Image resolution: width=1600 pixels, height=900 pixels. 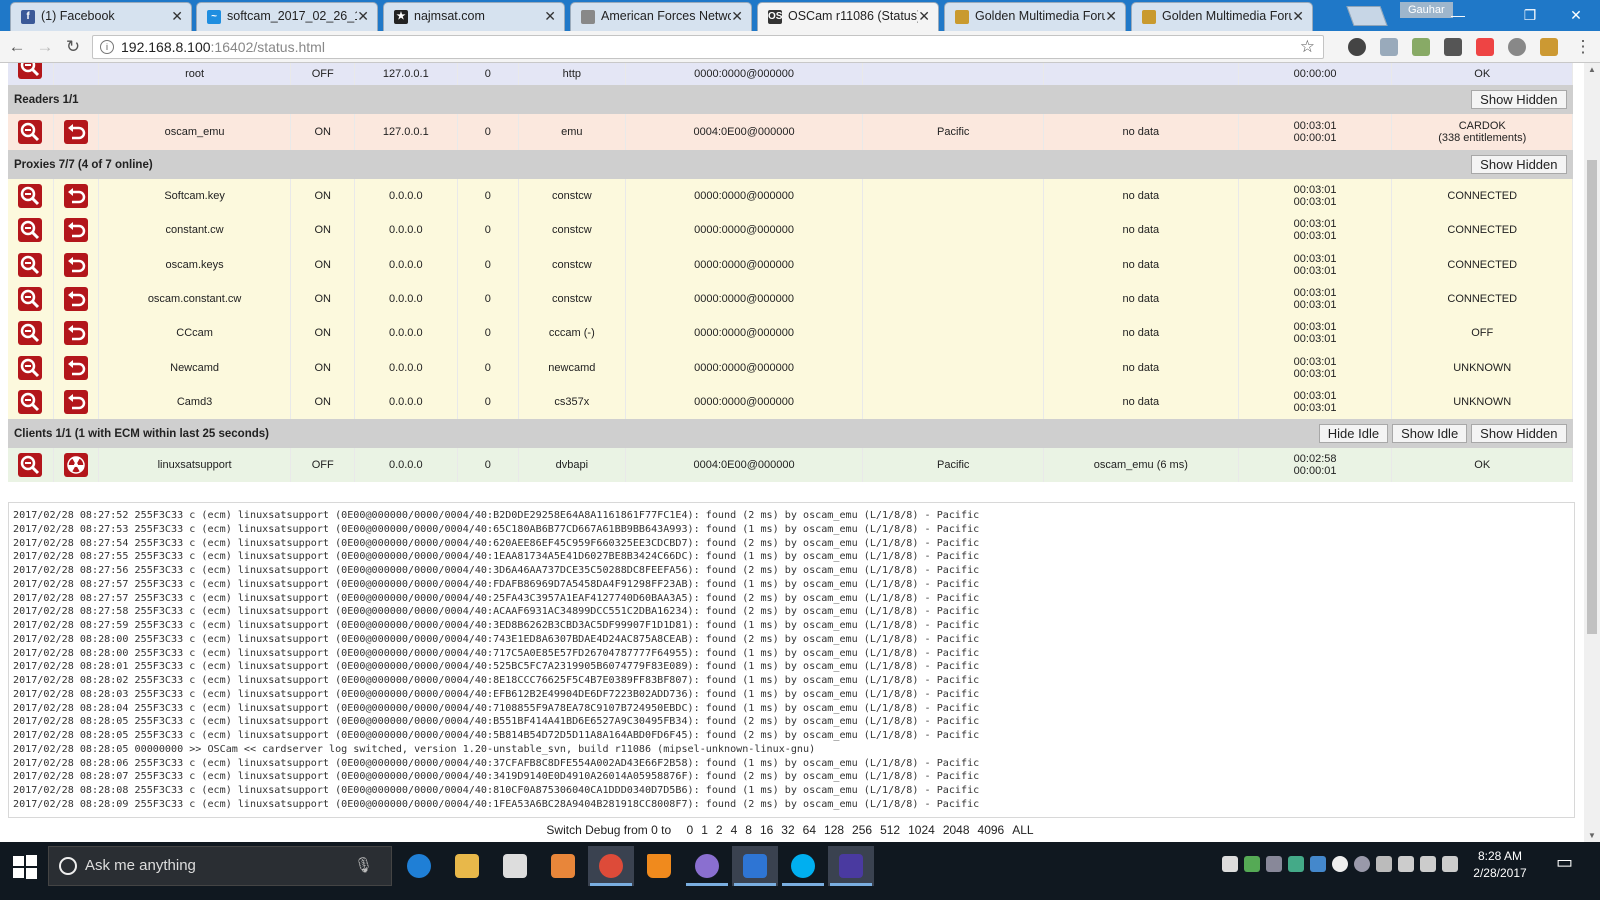 What do you see at coordinates (921, 830) in the screenshot?
I see `debug-level-link: 1024` at bounding box center [921, 830].